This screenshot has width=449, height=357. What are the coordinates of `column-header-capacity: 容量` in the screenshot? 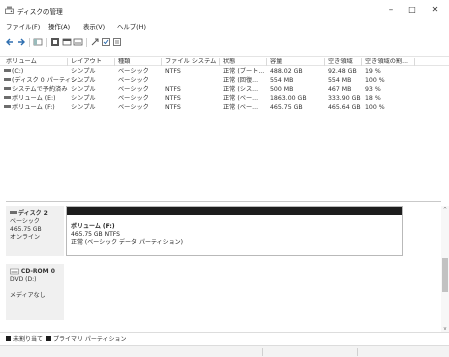 It's located at (296, 62).